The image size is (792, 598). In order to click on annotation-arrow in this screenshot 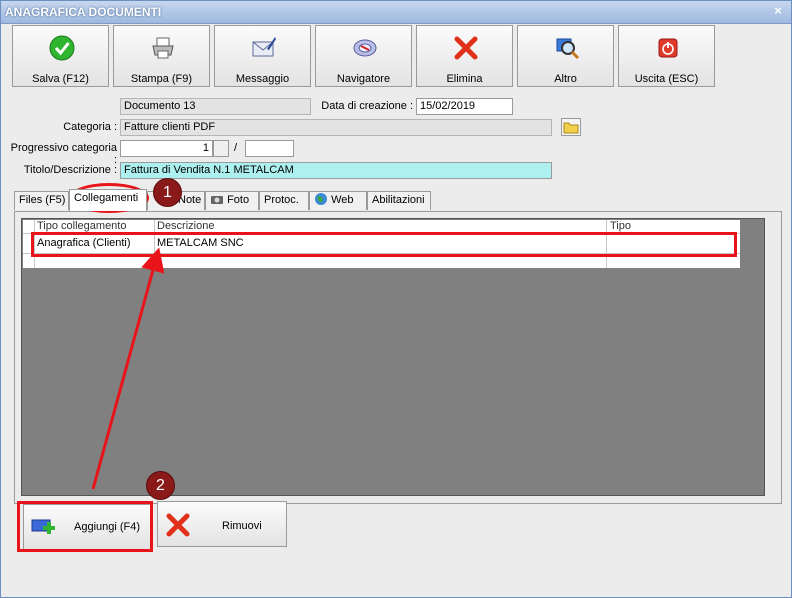, I will do `click(128, 368)`.